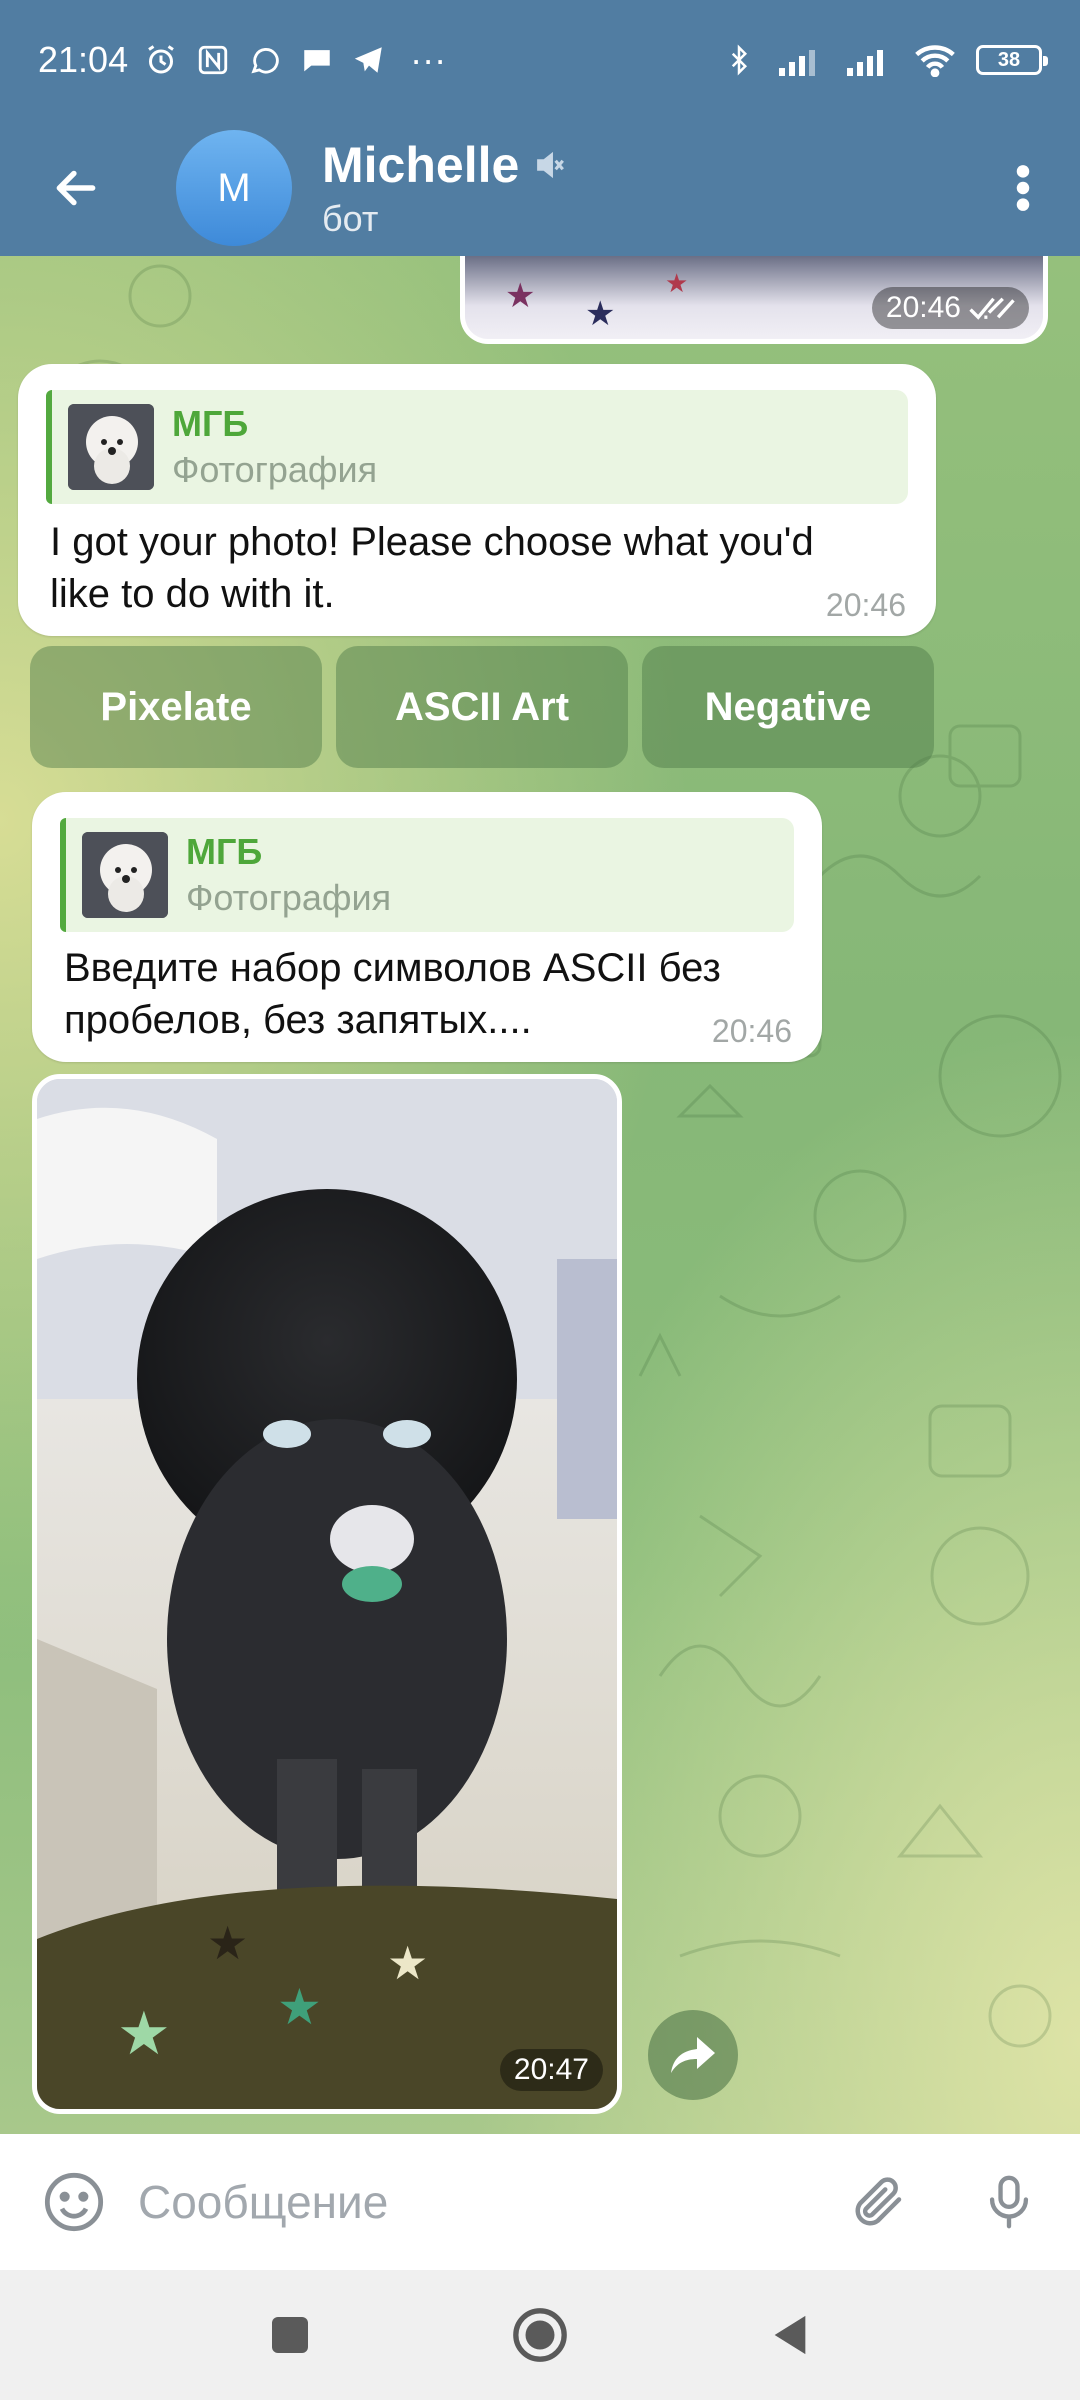 This screenshot has width=1080, height=2400. I want to click on emoji-button, so click(74, 2202).